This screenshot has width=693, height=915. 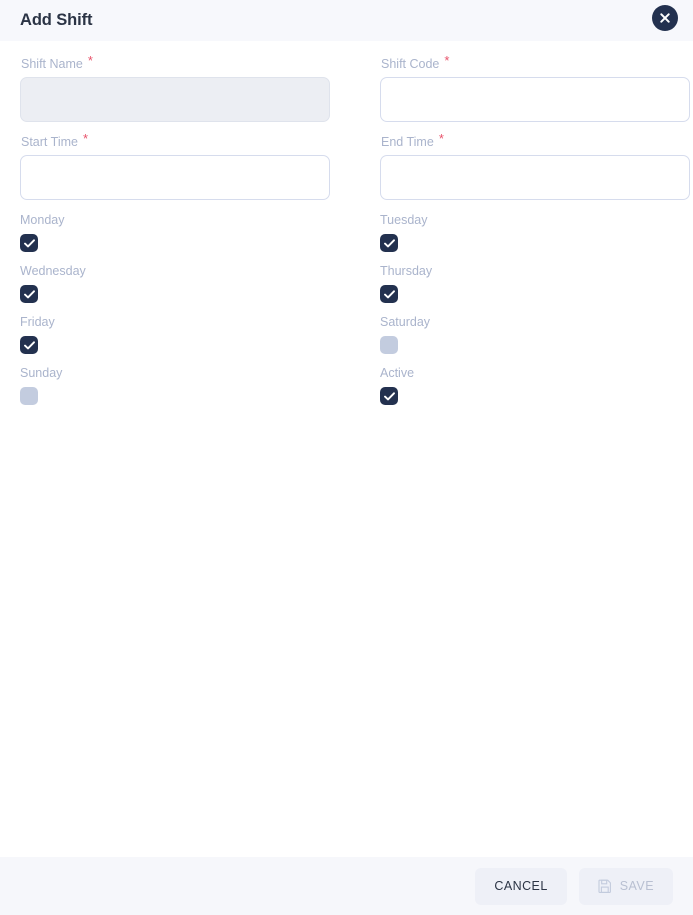 I want to click on shift-code-input, so click(x=535, y=99).